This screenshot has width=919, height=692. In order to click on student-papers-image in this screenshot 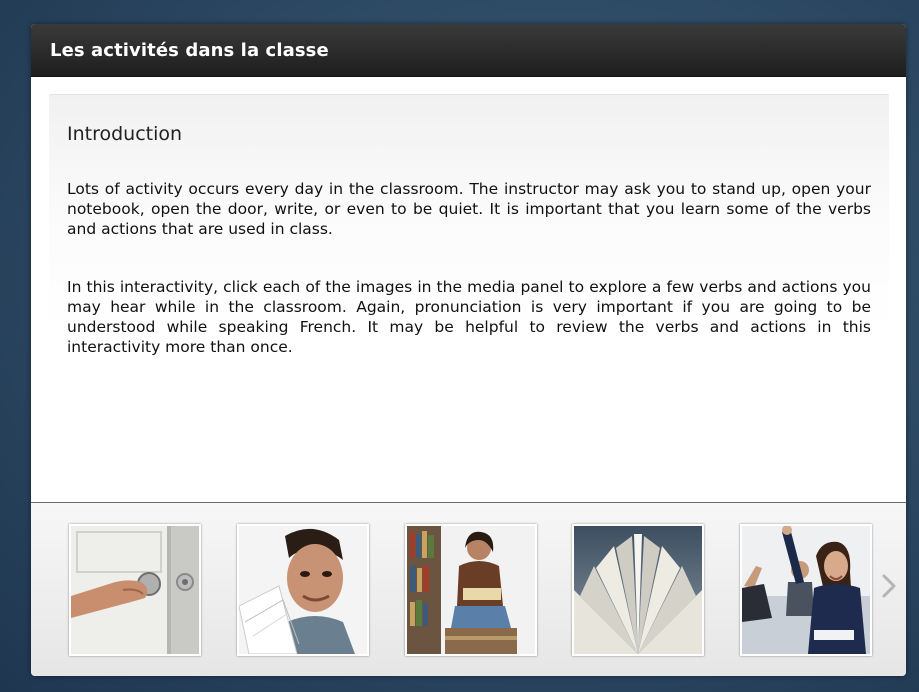, I will do `click(303, 590)`.